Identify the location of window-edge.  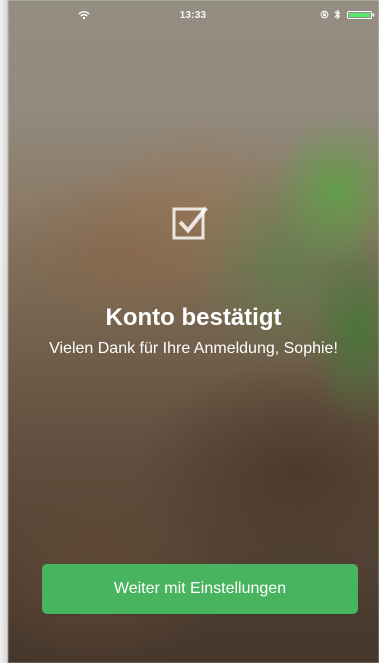
(4, 331).